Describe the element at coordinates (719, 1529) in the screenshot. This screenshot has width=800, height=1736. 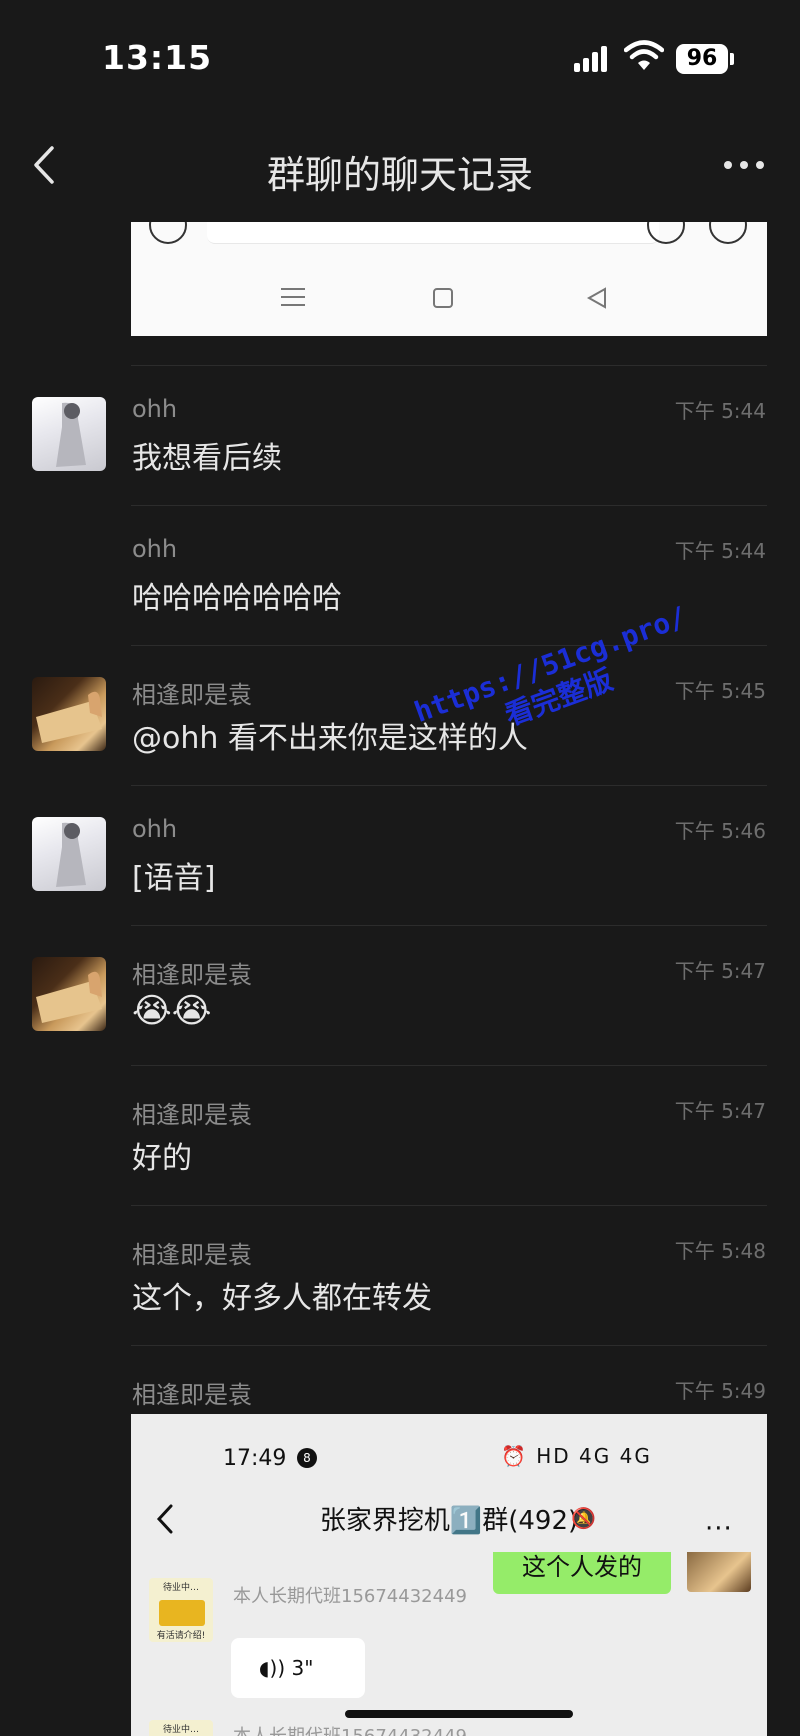
I see `shot-more-icon: ···` at that location.